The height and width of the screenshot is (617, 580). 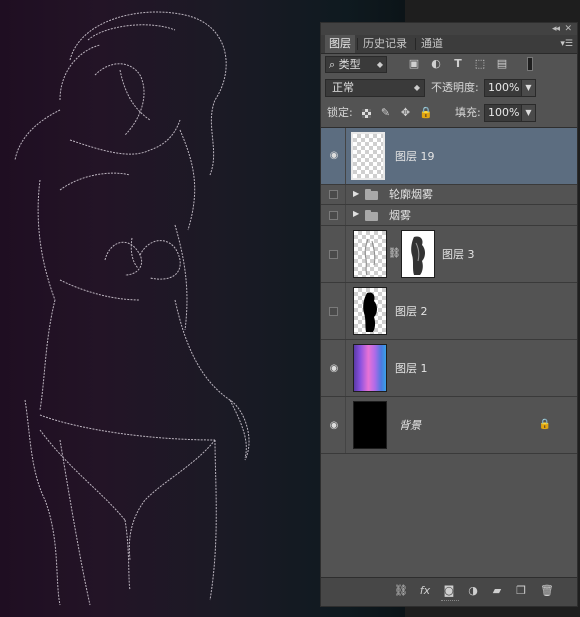 What do you see at coordinates (340, 112) in the screenshot?
I see `lock-label: 锁定:` at bounding box center [340, 112].